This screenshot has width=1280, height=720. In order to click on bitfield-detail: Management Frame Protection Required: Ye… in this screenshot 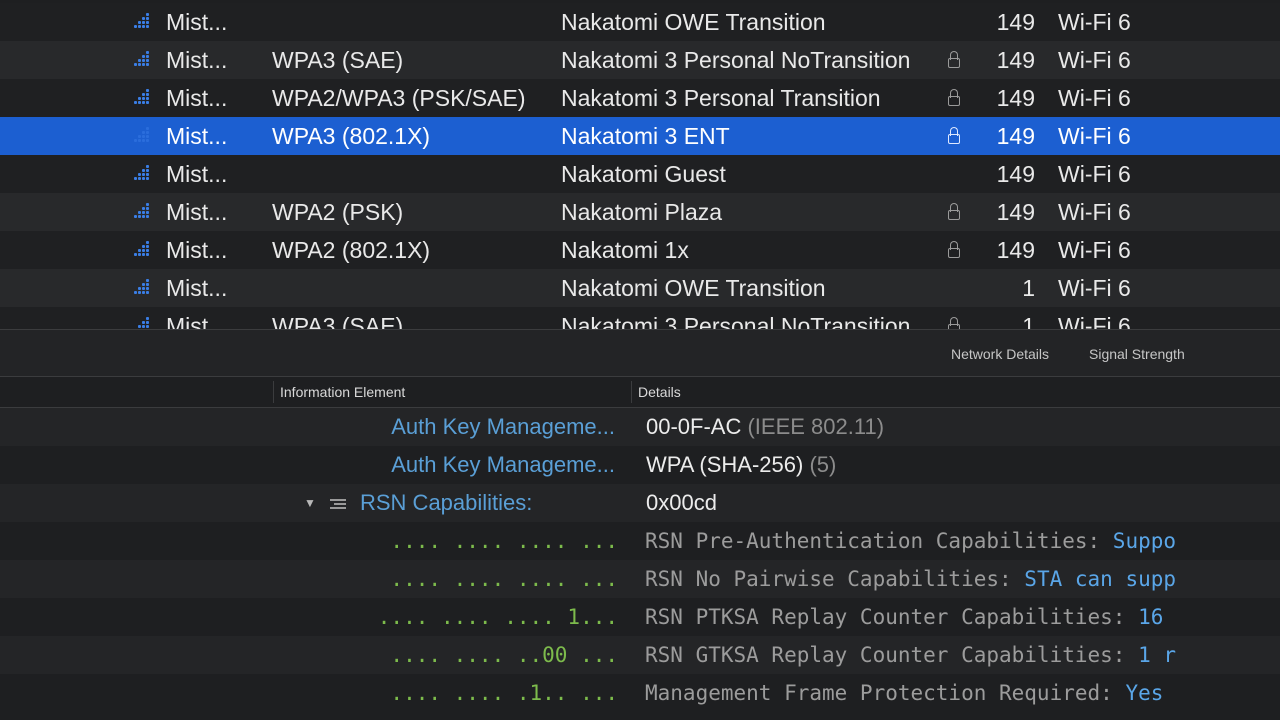, I will do `click(904, 693)`.